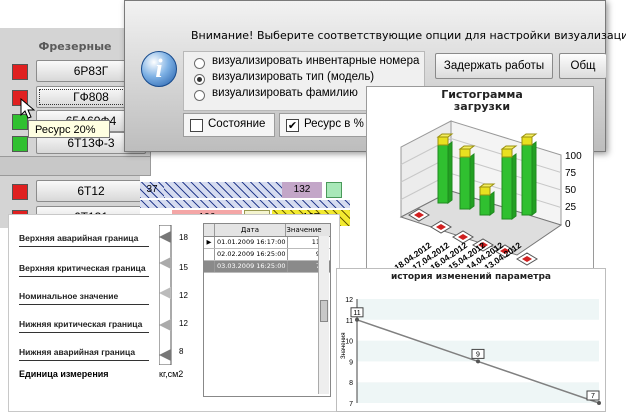 This screenshot has height=412, width=626. Describe the element at coordinates (183, 267) in the screenshot. I see `threshold-value: 15` at that location.